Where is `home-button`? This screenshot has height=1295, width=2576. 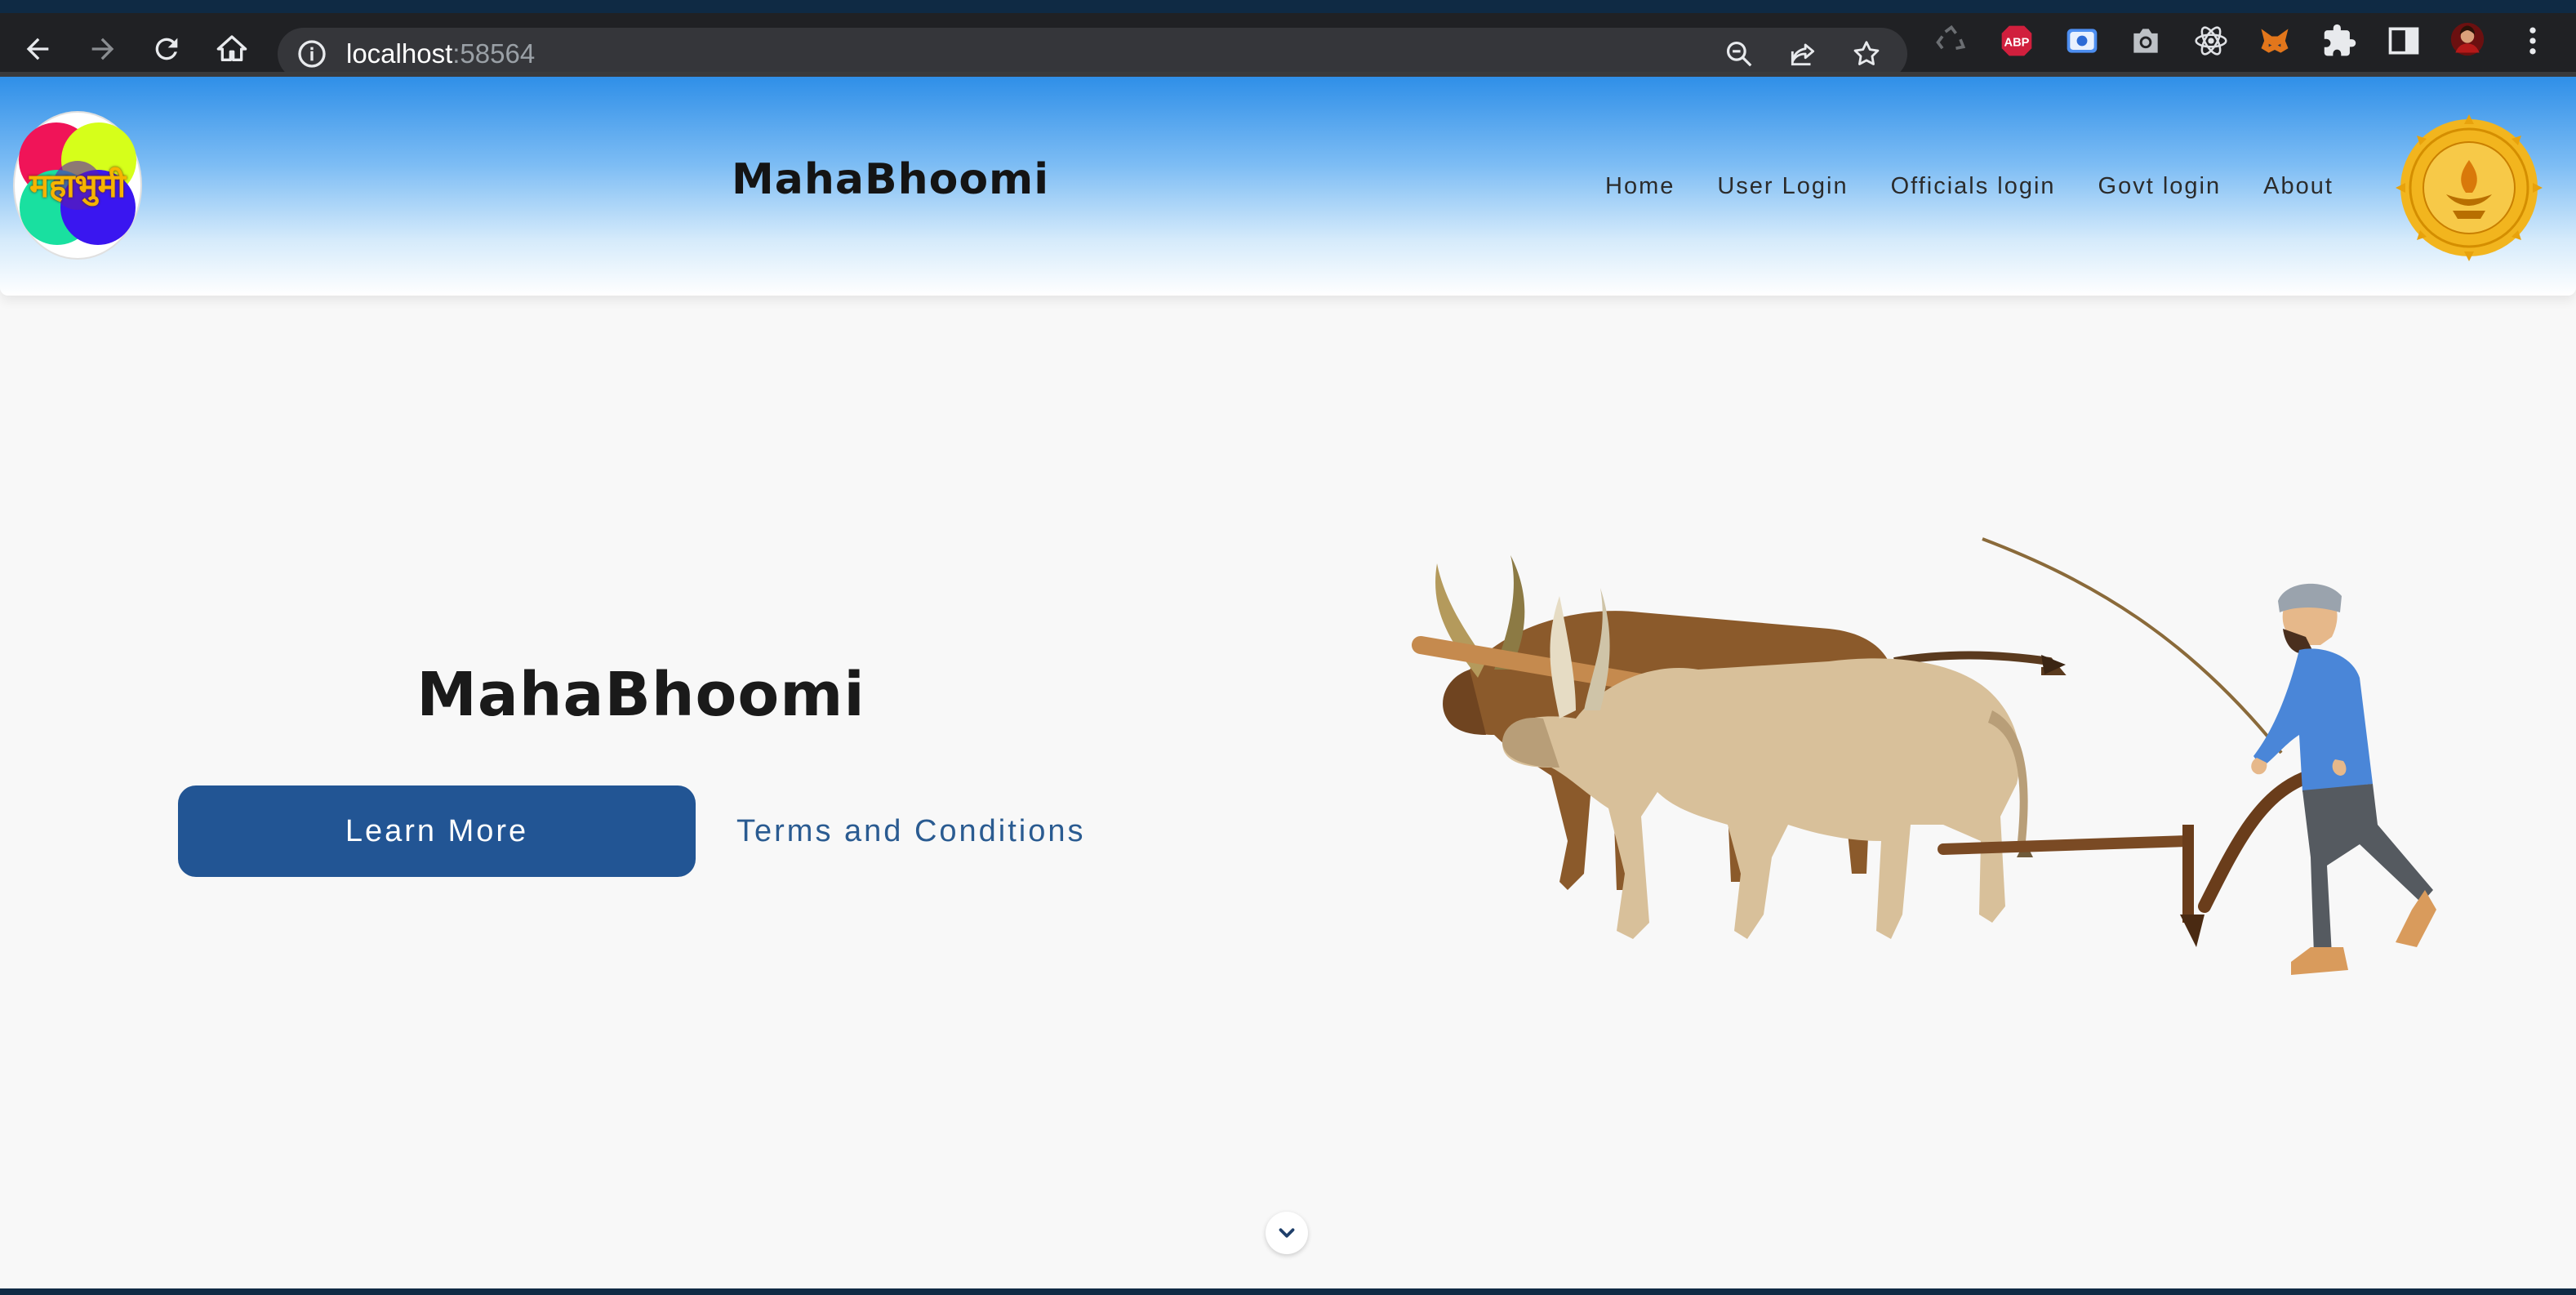
home-button is located at coordinates (232, 49).